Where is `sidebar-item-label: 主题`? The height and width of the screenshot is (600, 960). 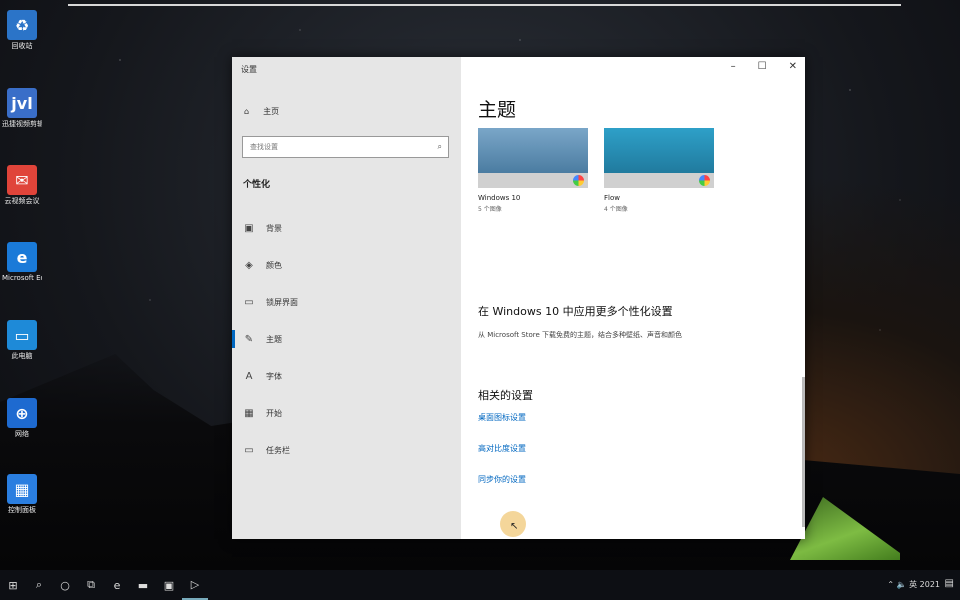
sidebar-item-label: 主题 is located at coordinates (274, 339).